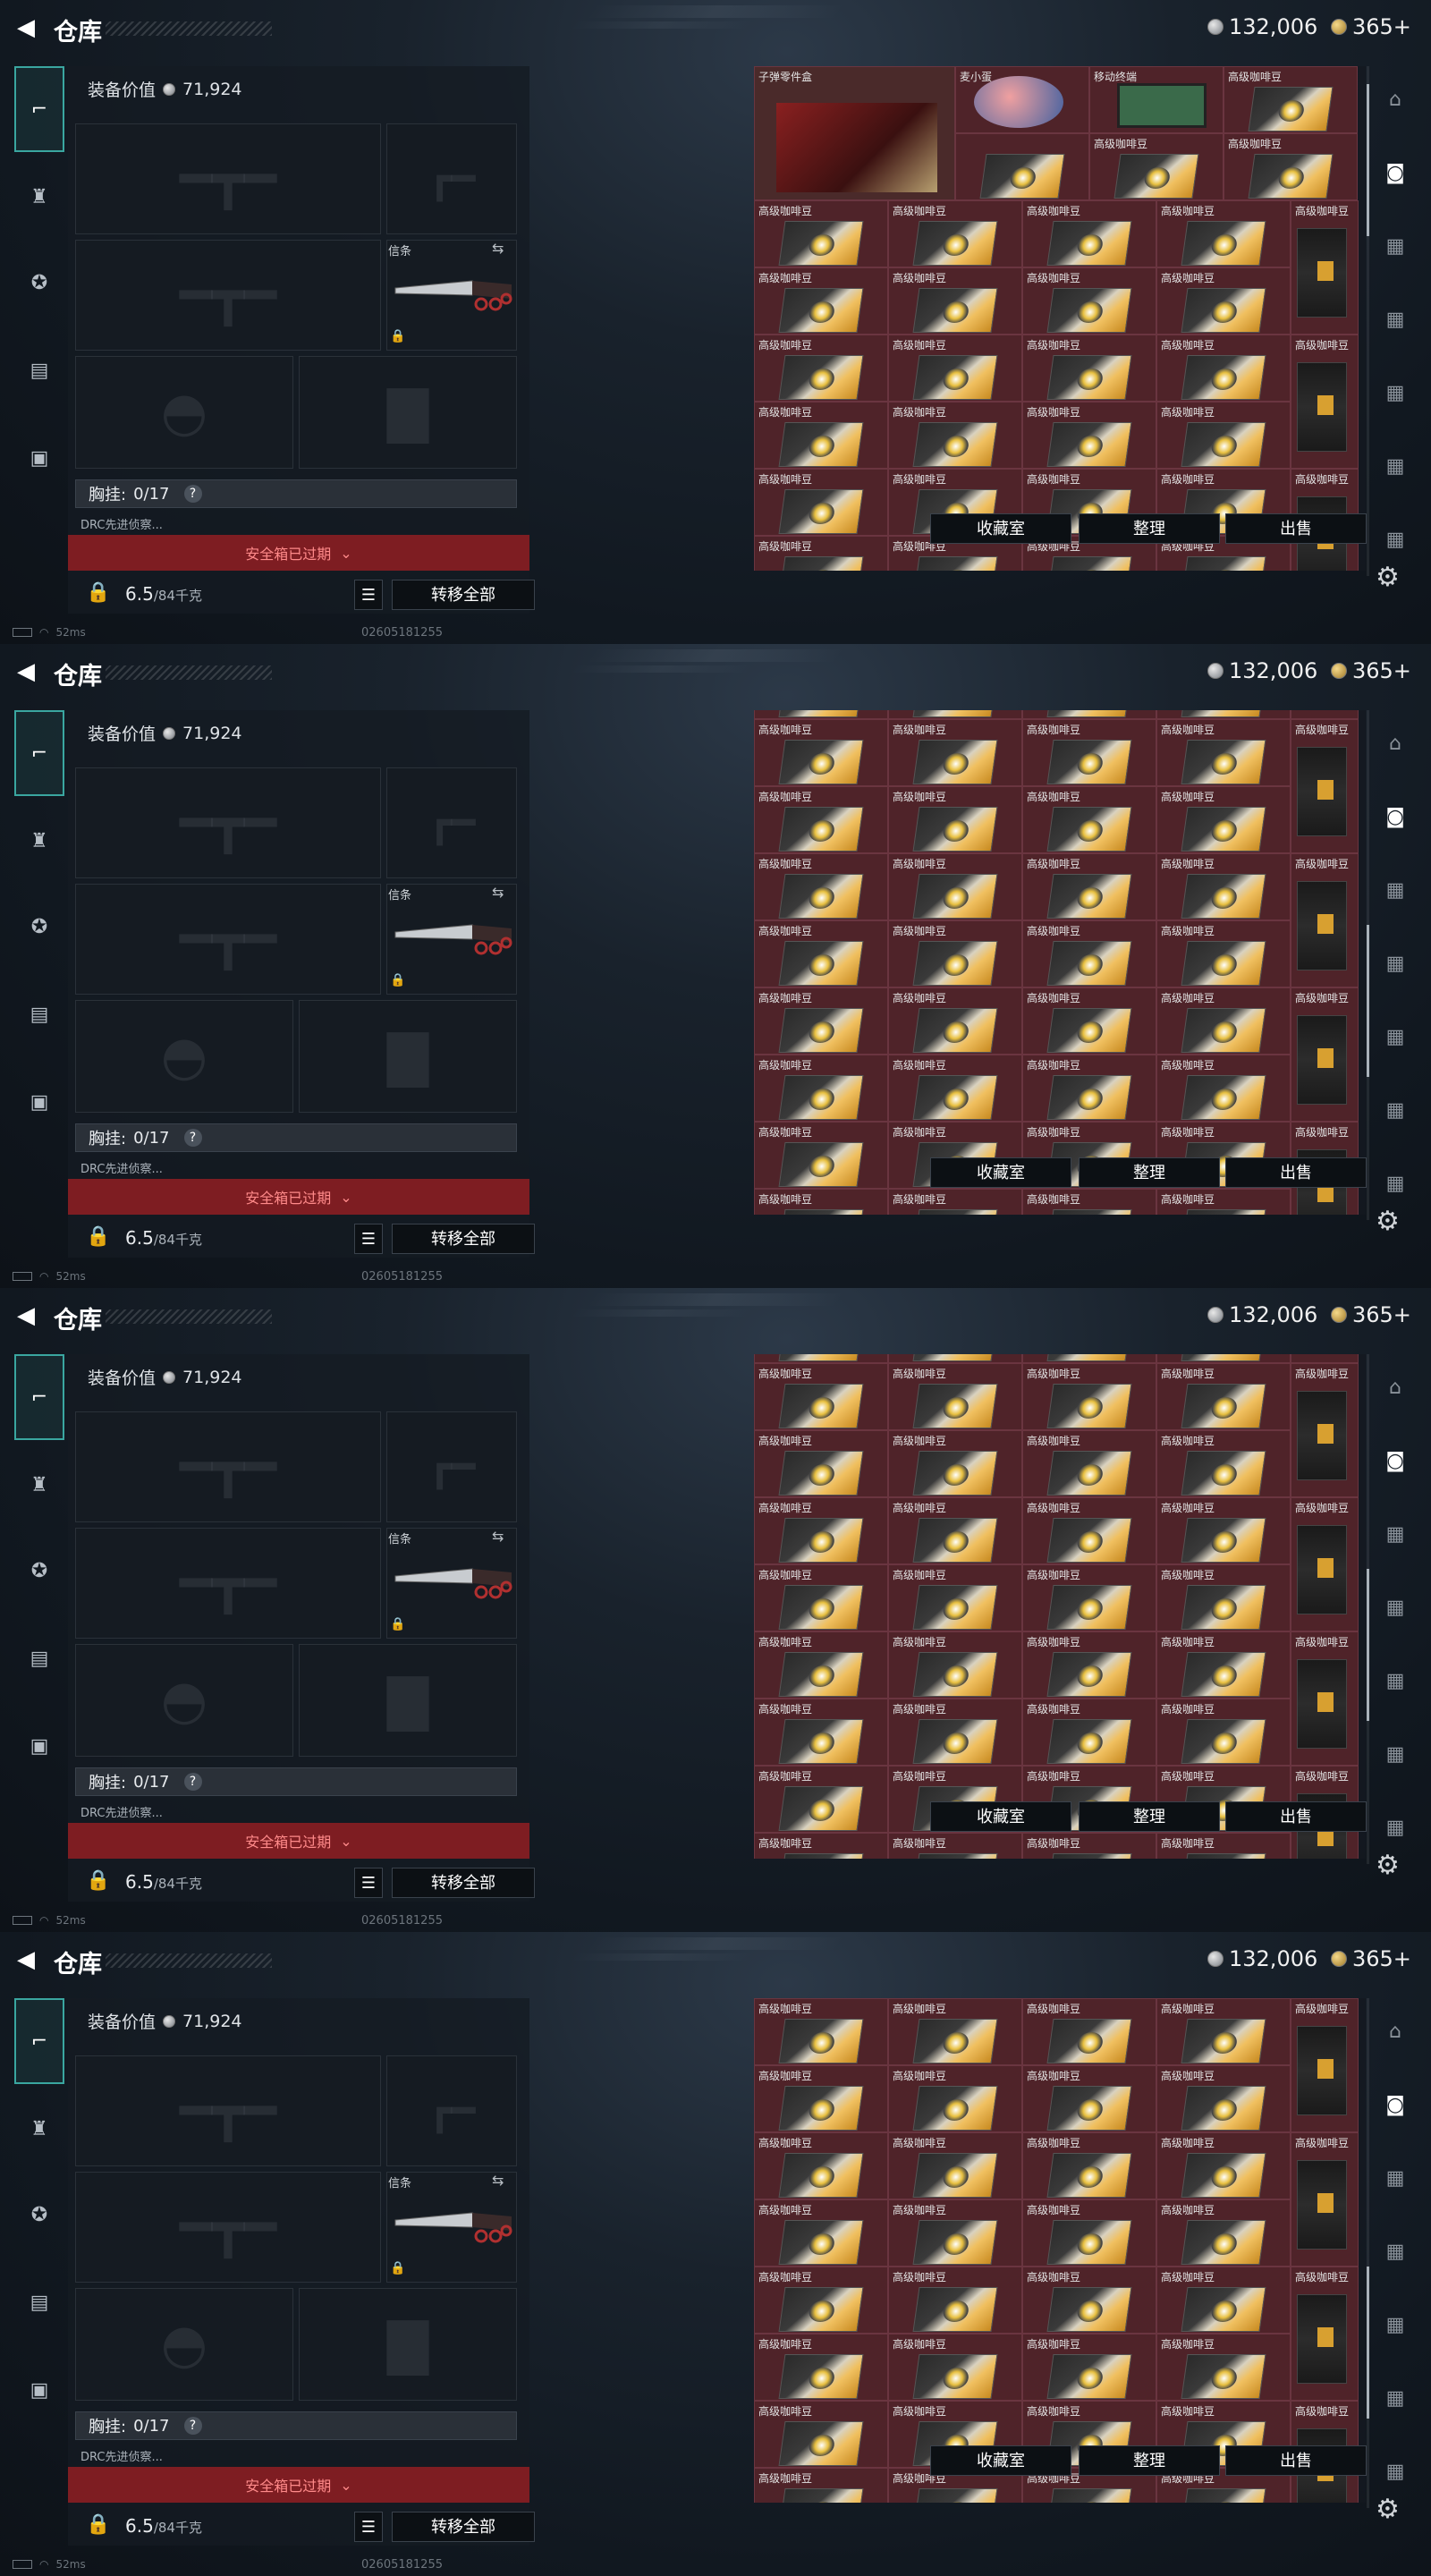  I want to click on tablet-item-cell: 移动终端, so click(1157, 99).